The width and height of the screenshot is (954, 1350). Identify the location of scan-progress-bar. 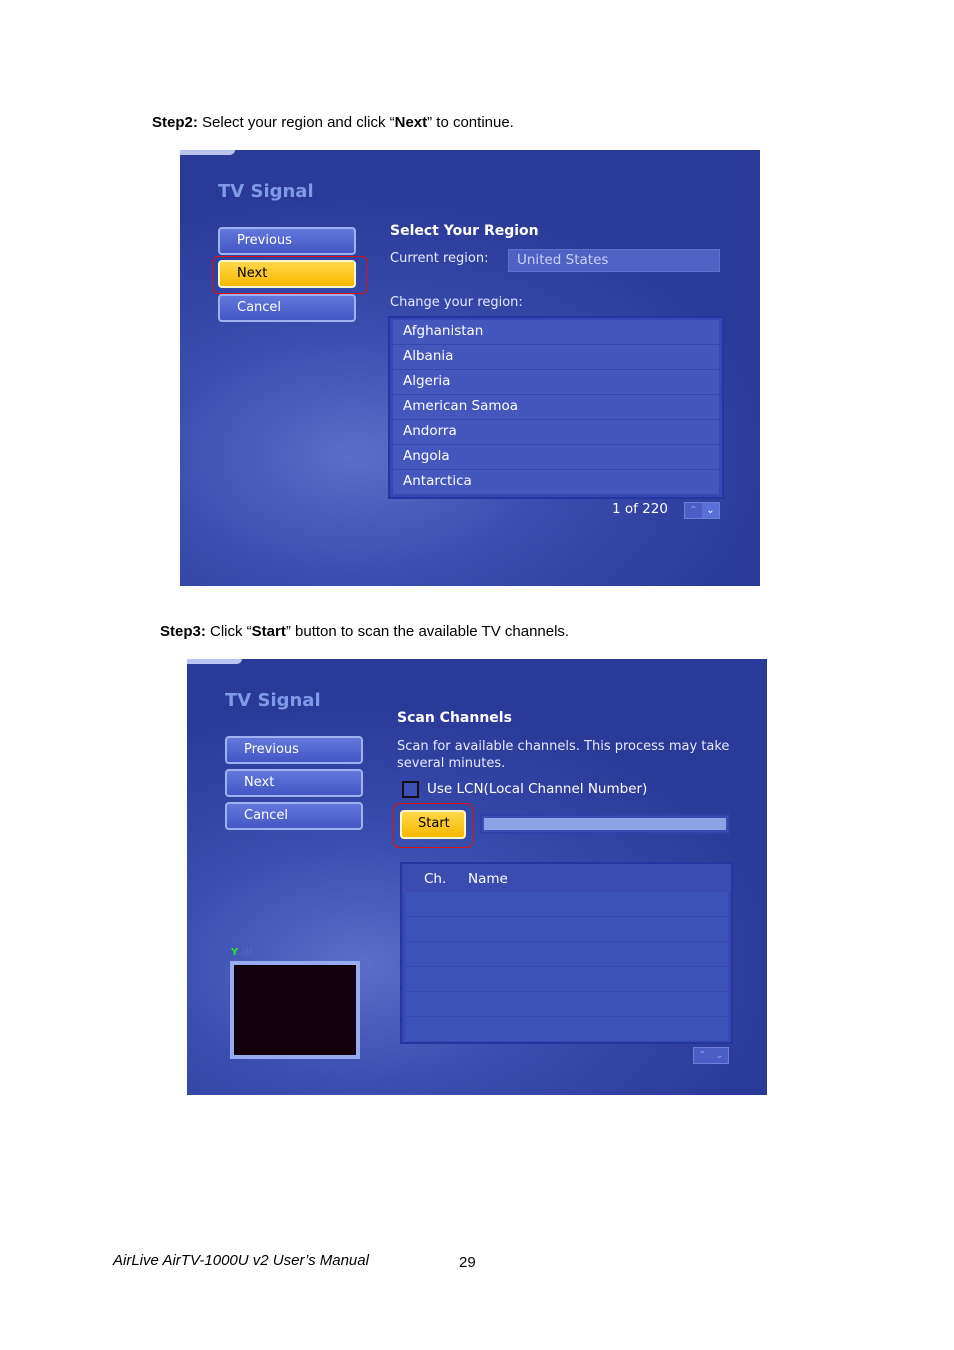
(605, 824).